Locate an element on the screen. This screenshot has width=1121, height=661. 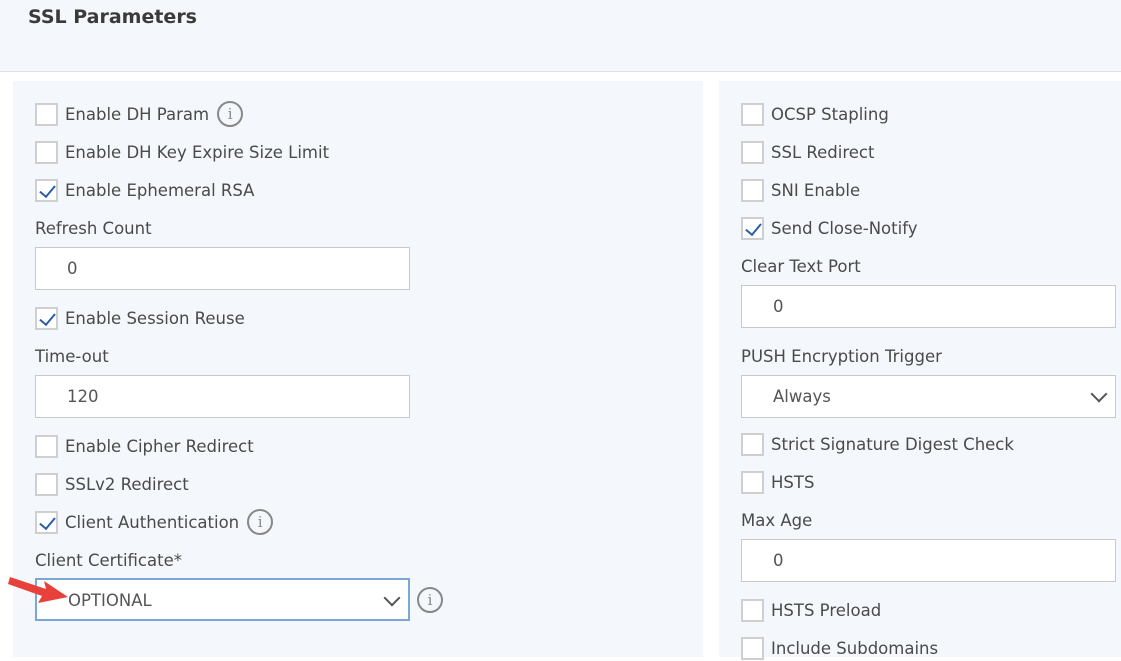
client-authentication-checkbox: Client Authentication i is located at coordinates (154, 522).